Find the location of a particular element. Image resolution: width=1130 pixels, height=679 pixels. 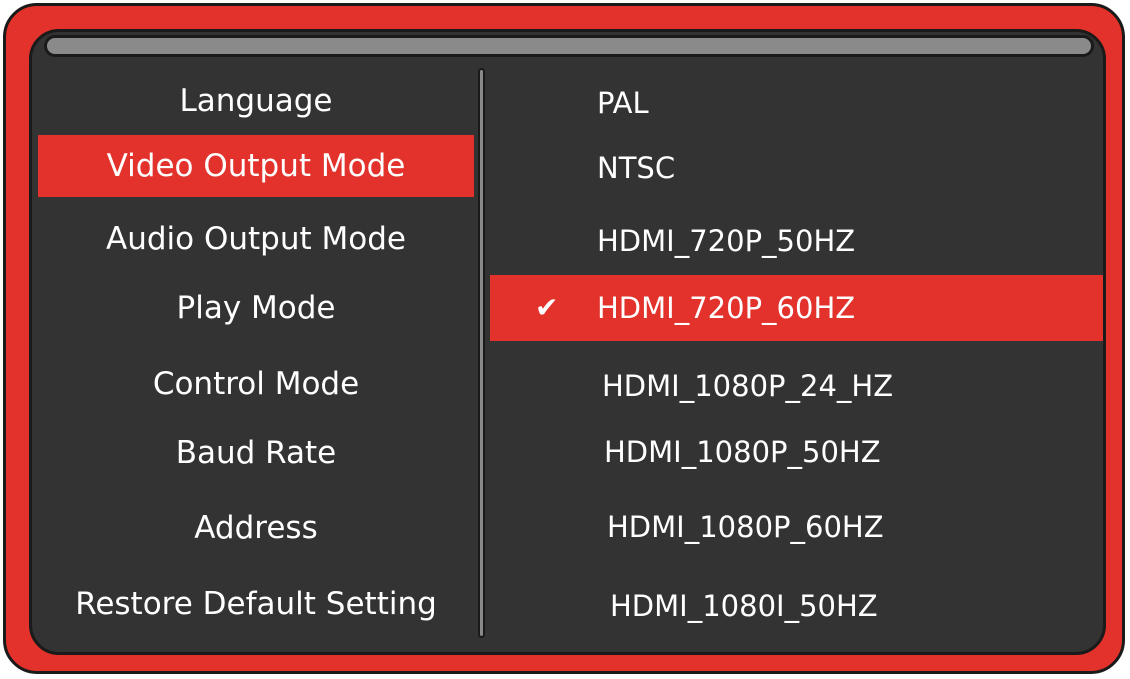

menu-item-restore-default-setting: Restore Default Setting is located at coordinates (256, 604).